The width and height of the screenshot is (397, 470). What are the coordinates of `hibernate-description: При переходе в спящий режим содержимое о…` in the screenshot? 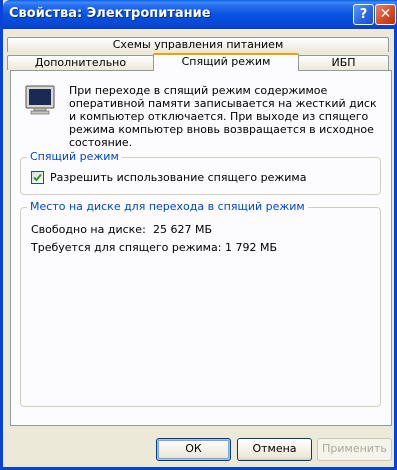 It's located at (223, 116).